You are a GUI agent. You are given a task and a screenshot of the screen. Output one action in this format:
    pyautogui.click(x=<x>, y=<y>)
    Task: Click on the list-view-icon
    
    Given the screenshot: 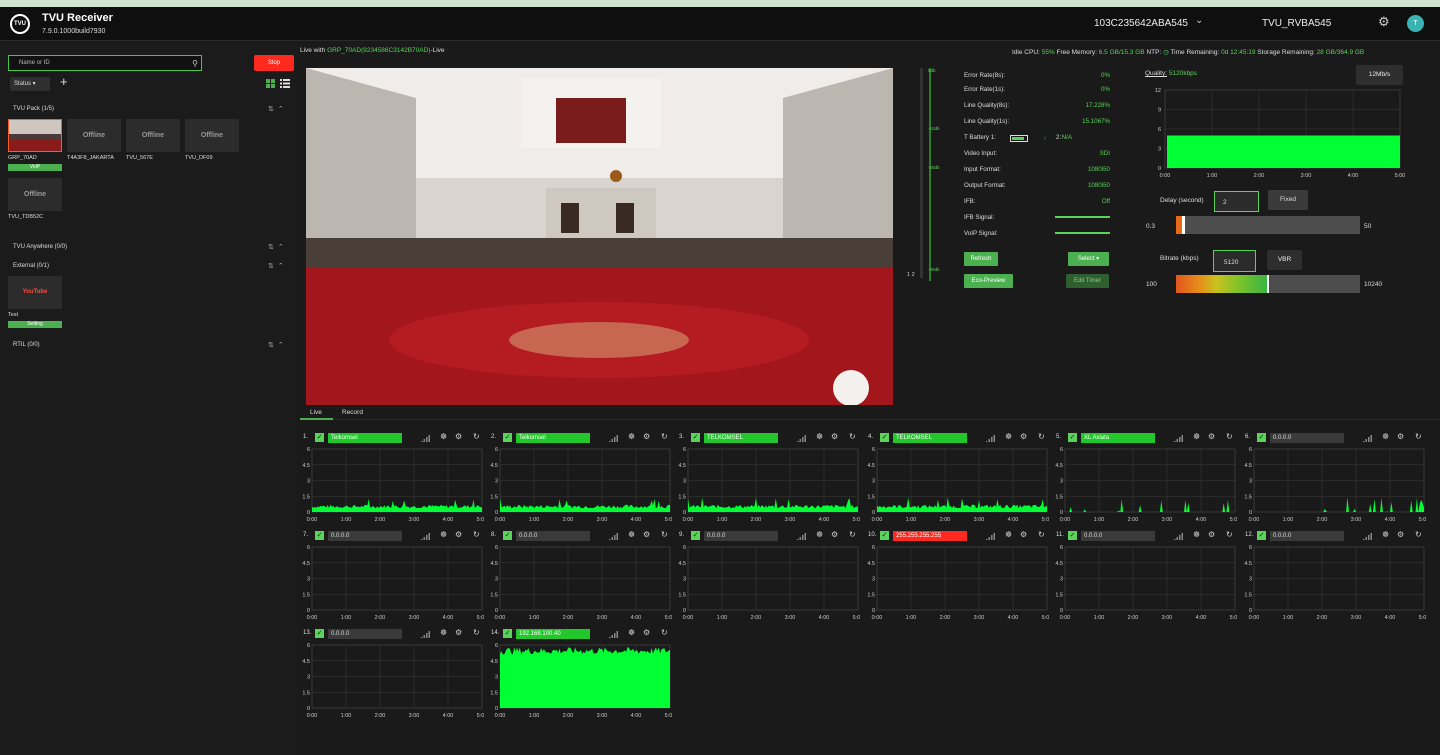 What is the action you would take?
    pyautogui.click(x=285, y=83)
    